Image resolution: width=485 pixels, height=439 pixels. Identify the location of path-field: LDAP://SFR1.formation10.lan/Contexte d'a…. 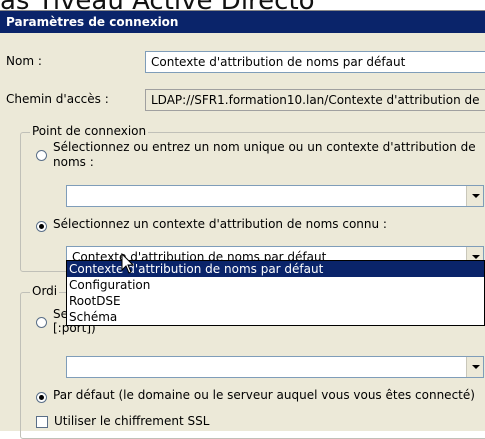
(315, 100).